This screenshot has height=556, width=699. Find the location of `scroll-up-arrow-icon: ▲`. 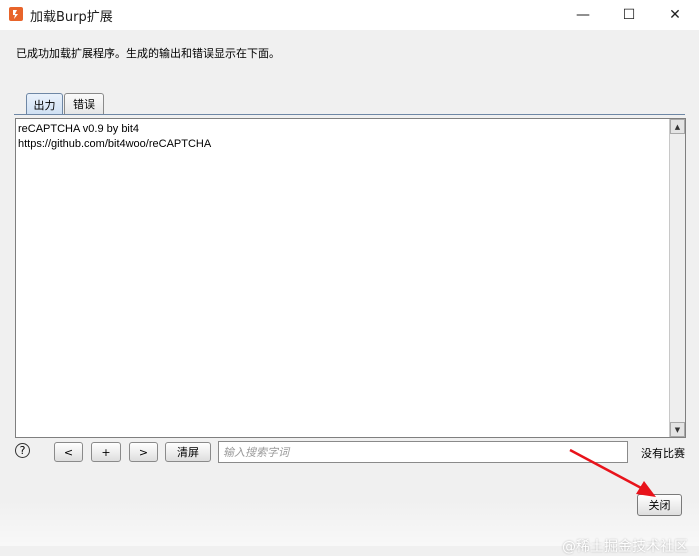

scroll-up-arrow-icon: ▲ is located at coordinates (677, 126).